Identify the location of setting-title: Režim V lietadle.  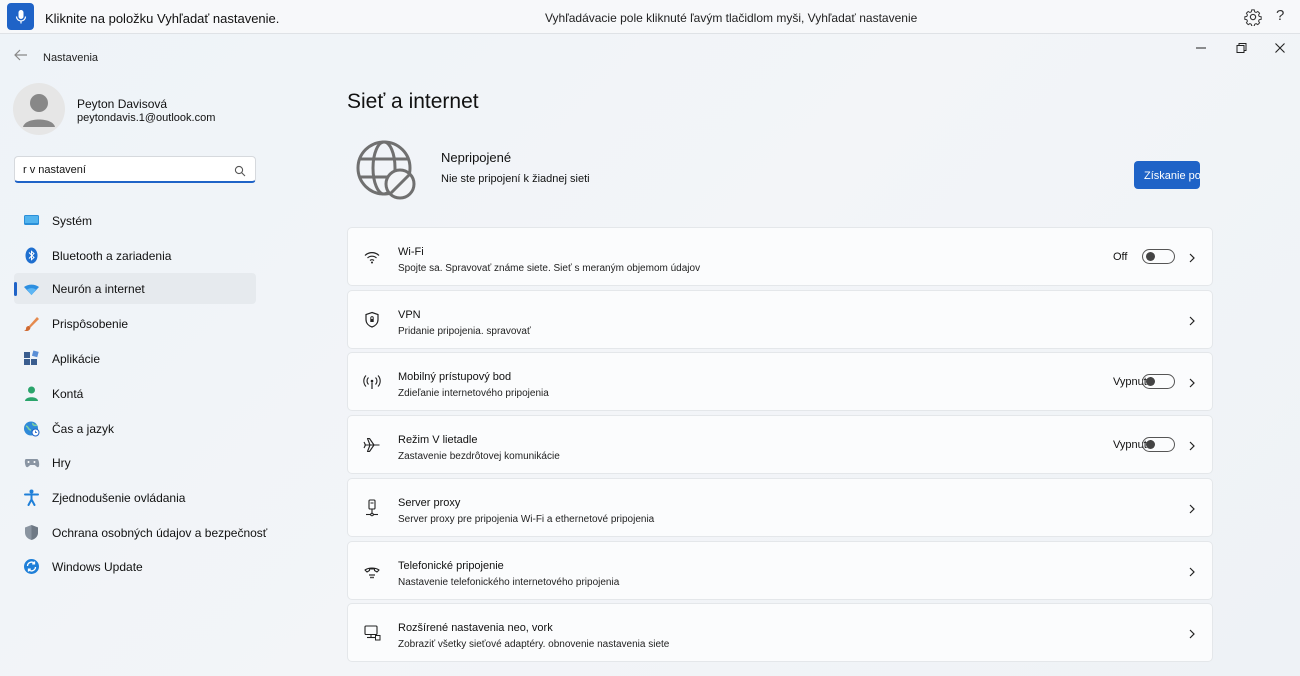
(438, 440).